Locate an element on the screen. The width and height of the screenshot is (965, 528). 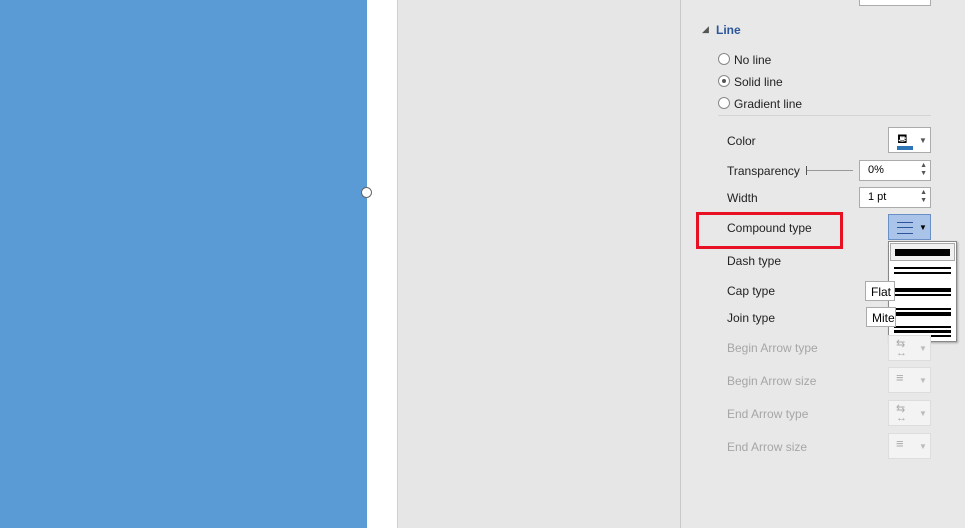
color-swatch is located at coordinates (905, 148).